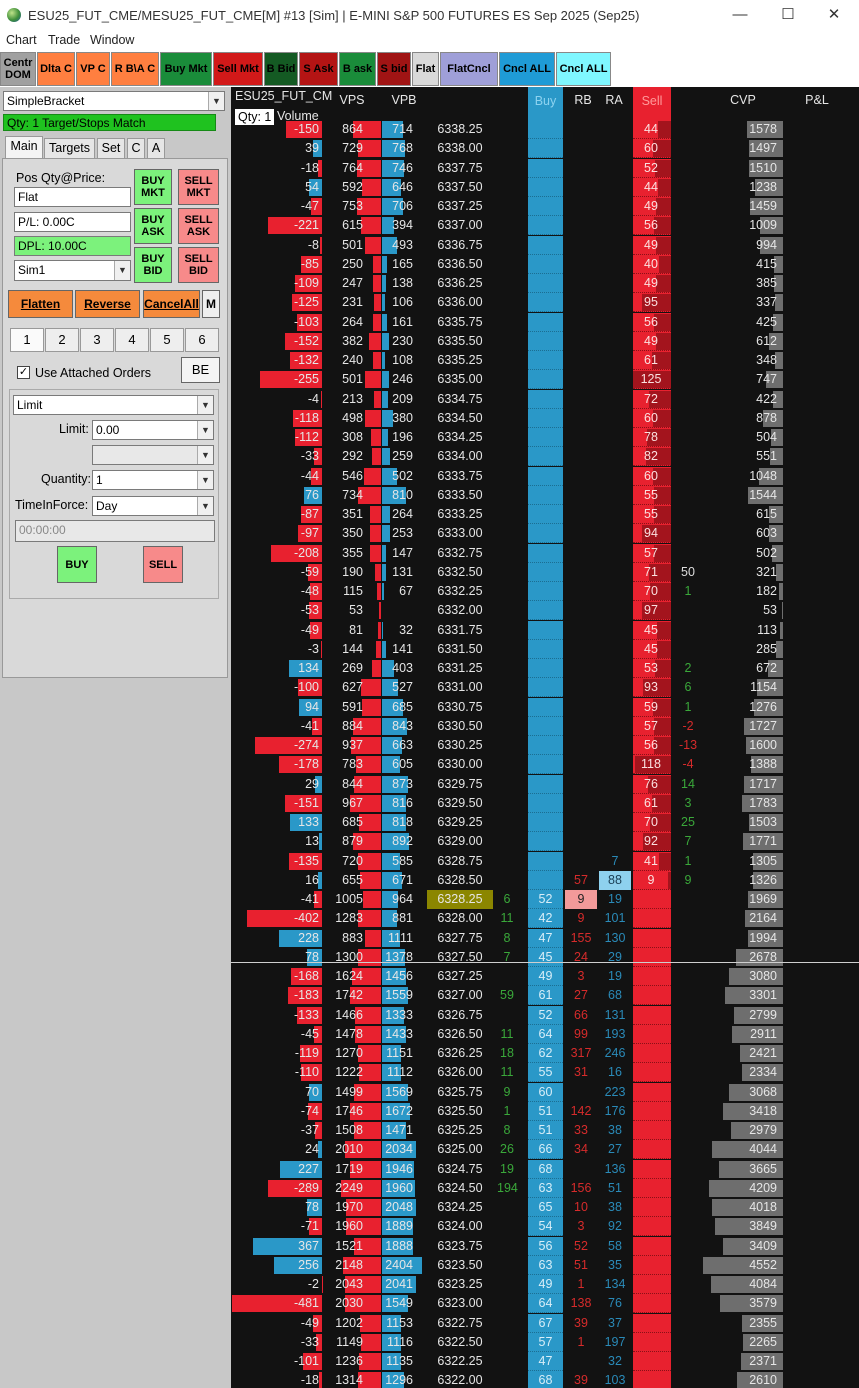 The height and width of the screenshot is (1388, 859). What do you see at coordinates (545, 341) in the screenshot?
I see `ladder-row: -152 382 230 6335.50 49 612` at bounding box center [545, 341].